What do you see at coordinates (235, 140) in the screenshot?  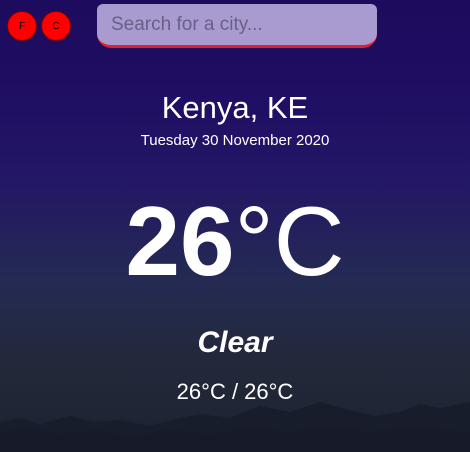 I see `date-label: Tuesday 30 November 2020` at bounding box center [235, 140].